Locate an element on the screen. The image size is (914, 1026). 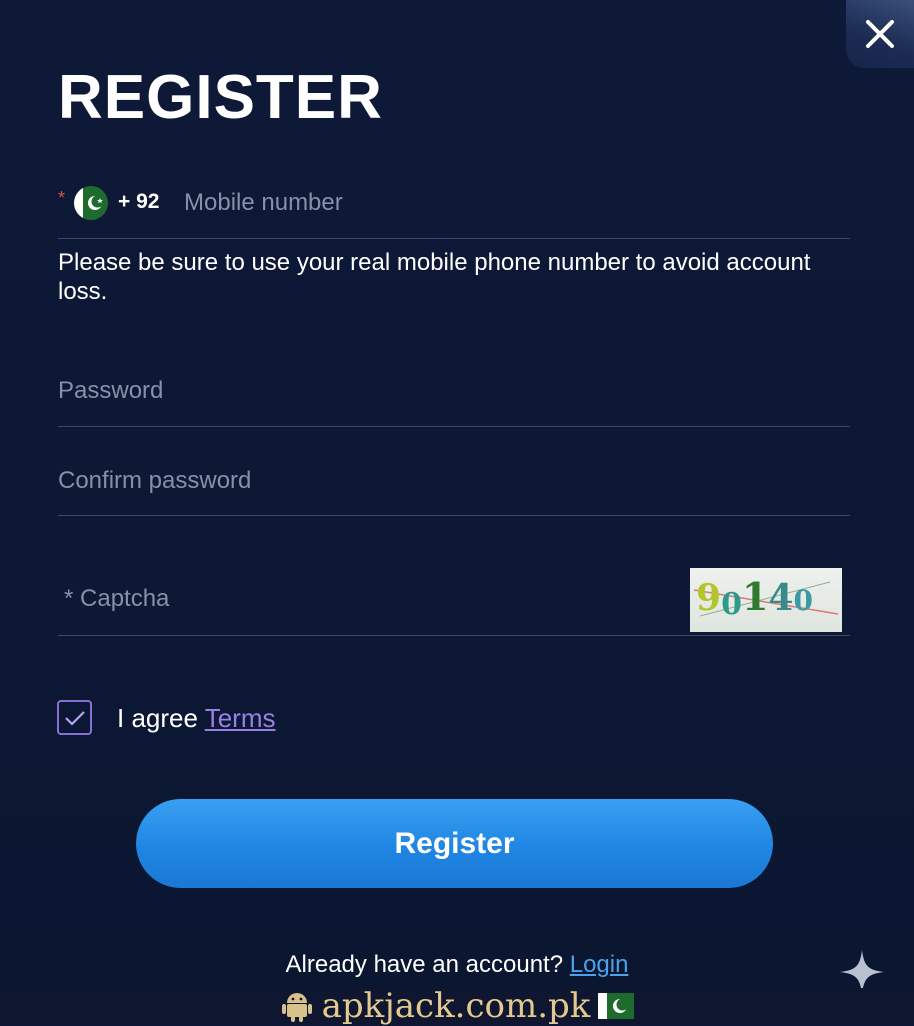
login-link: Login is located at coordinates (599, 964).